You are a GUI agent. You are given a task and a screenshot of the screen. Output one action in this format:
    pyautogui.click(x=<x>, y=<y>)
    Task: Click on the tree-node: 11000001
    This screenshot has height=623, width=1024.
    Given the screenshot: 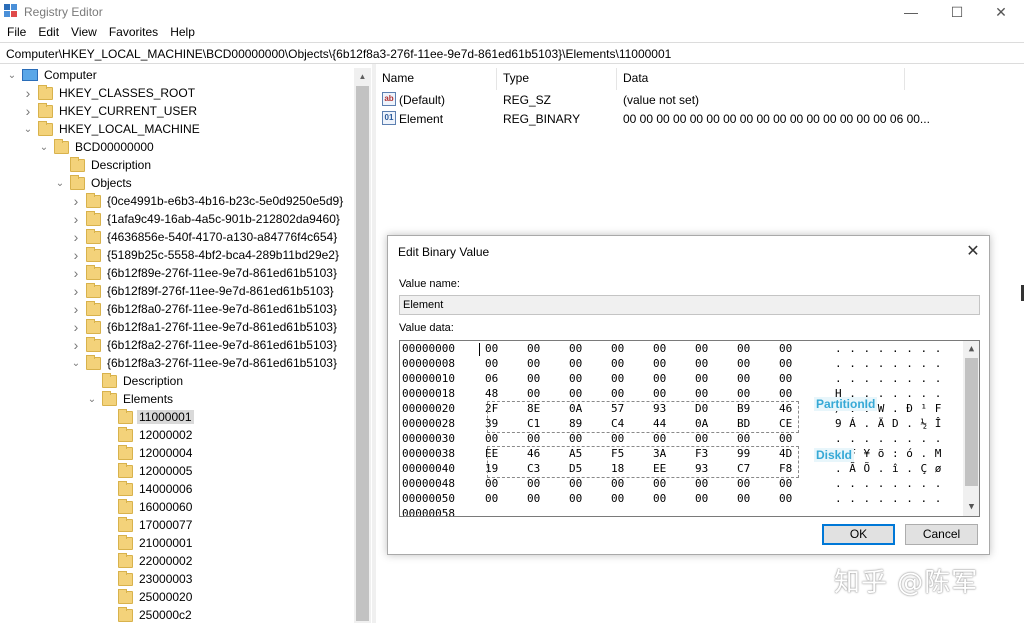 What is the action you would take?
    pyautogui.click(x=148, y=417)
    